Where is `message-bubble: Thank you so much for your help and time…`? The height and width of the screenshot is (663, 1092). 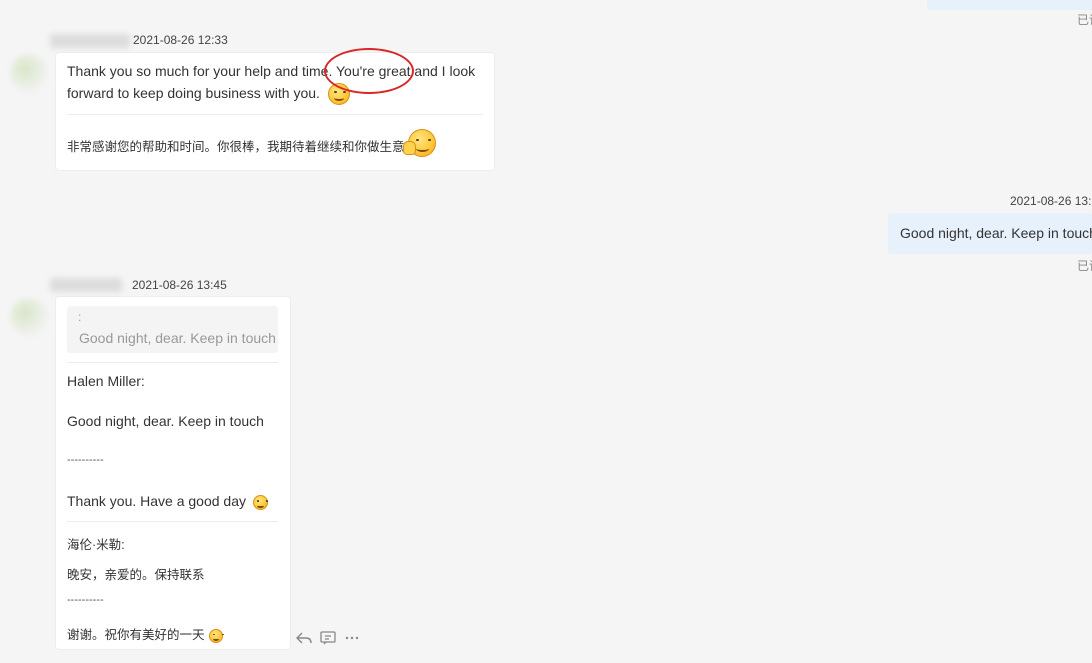 message-bubble: Thank you so much for your help and time… is located at coordinates (275, 111).